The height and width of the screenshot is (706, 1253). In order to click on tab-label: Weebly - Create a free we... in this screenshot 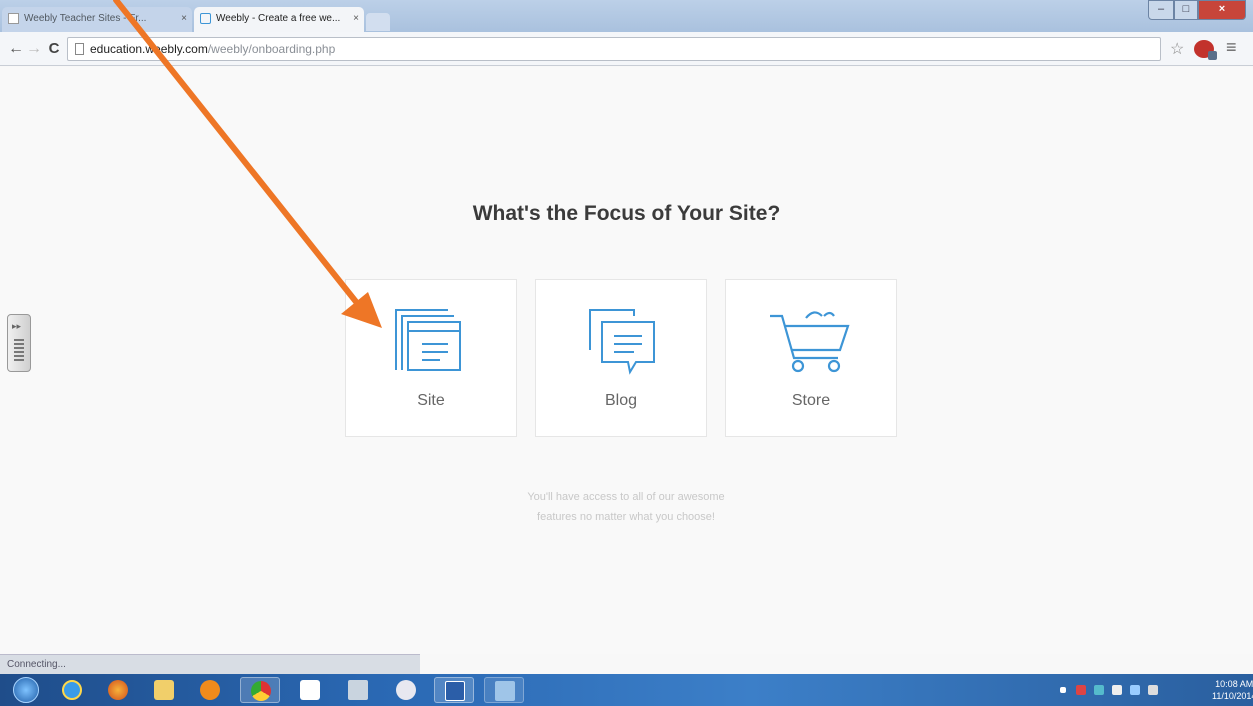, I will do `click(278, 18)`.